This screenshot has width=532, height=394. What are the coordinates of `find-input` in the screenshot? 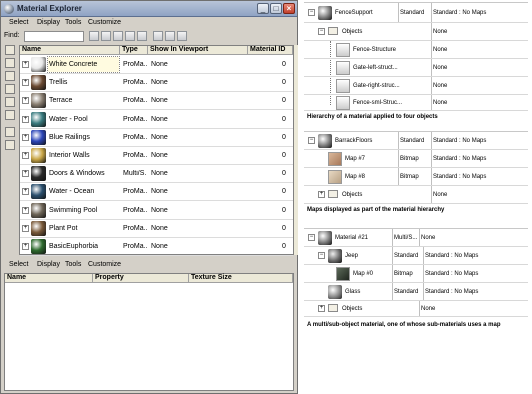 It's located at (54, 36).